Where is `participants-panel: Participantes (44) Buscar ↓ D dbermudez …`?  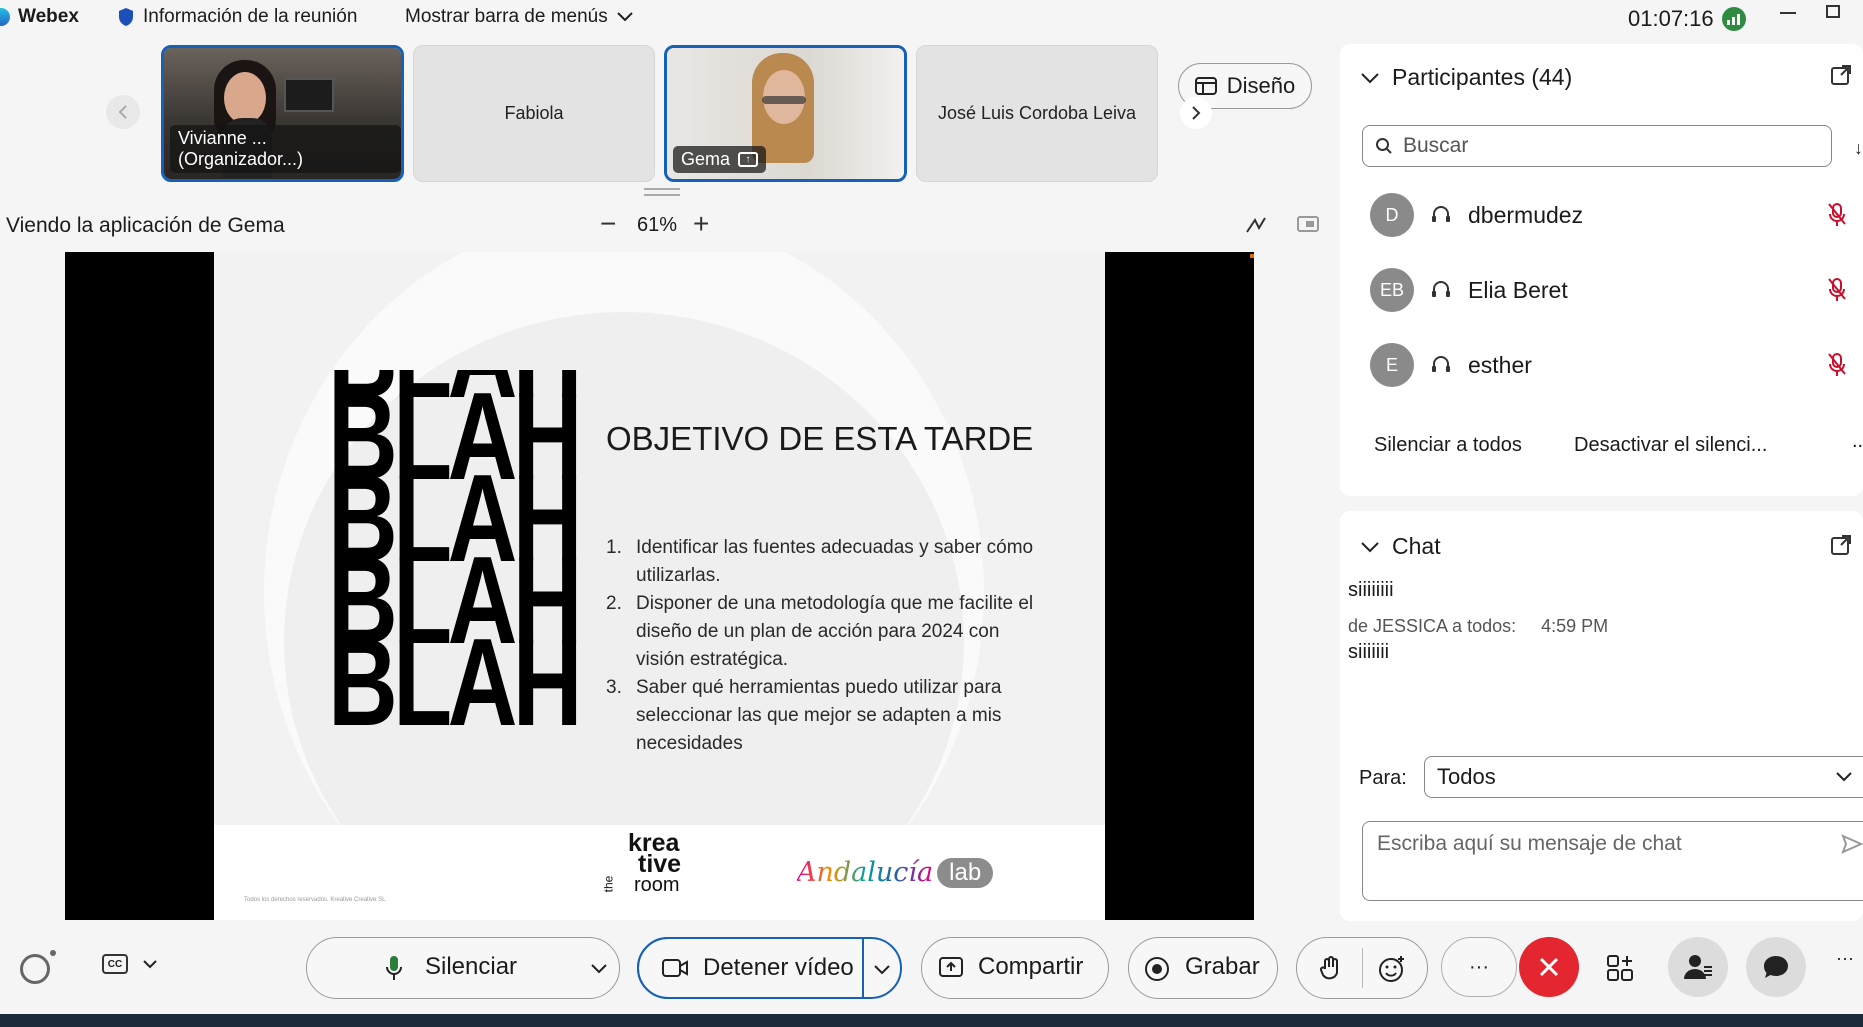
participants-panel: Participantes (44) Buscar ↓ D dbermudez … is located at coordinates (1601, 270).